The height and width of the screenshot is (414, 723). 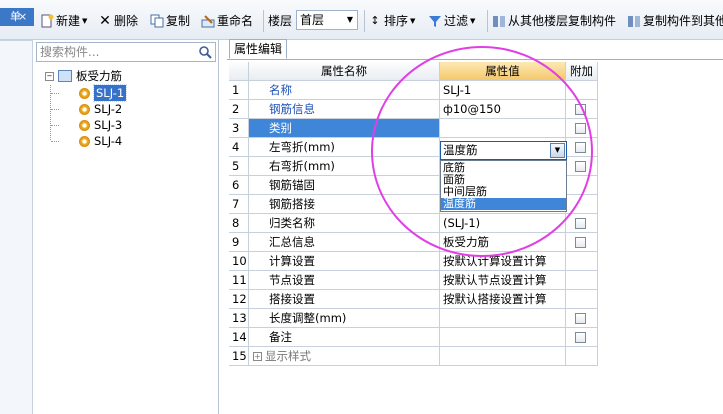 I want to click on search-icon, so click(x=205, y=52).